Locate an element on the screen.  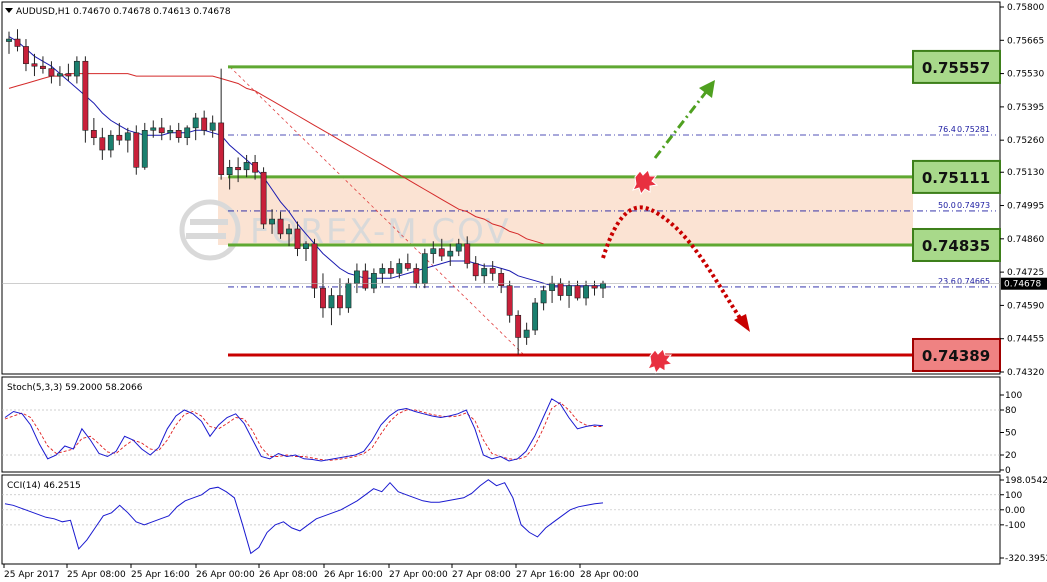
level-label: 0.75111 is located at coordinates (956, 178).